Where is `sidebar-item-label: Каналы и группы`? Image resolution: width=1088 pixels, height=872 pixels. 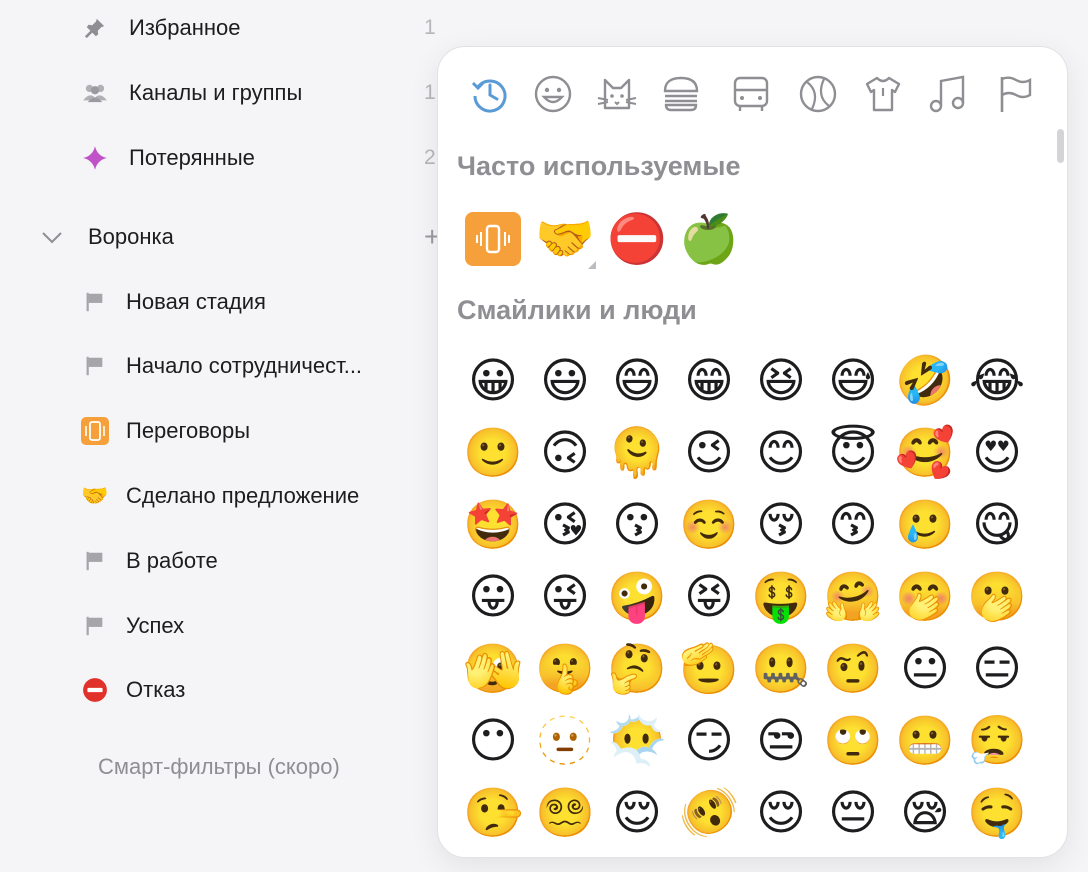
sidebar-item-label: Каналы и группы is located at coordinates (216, 92).